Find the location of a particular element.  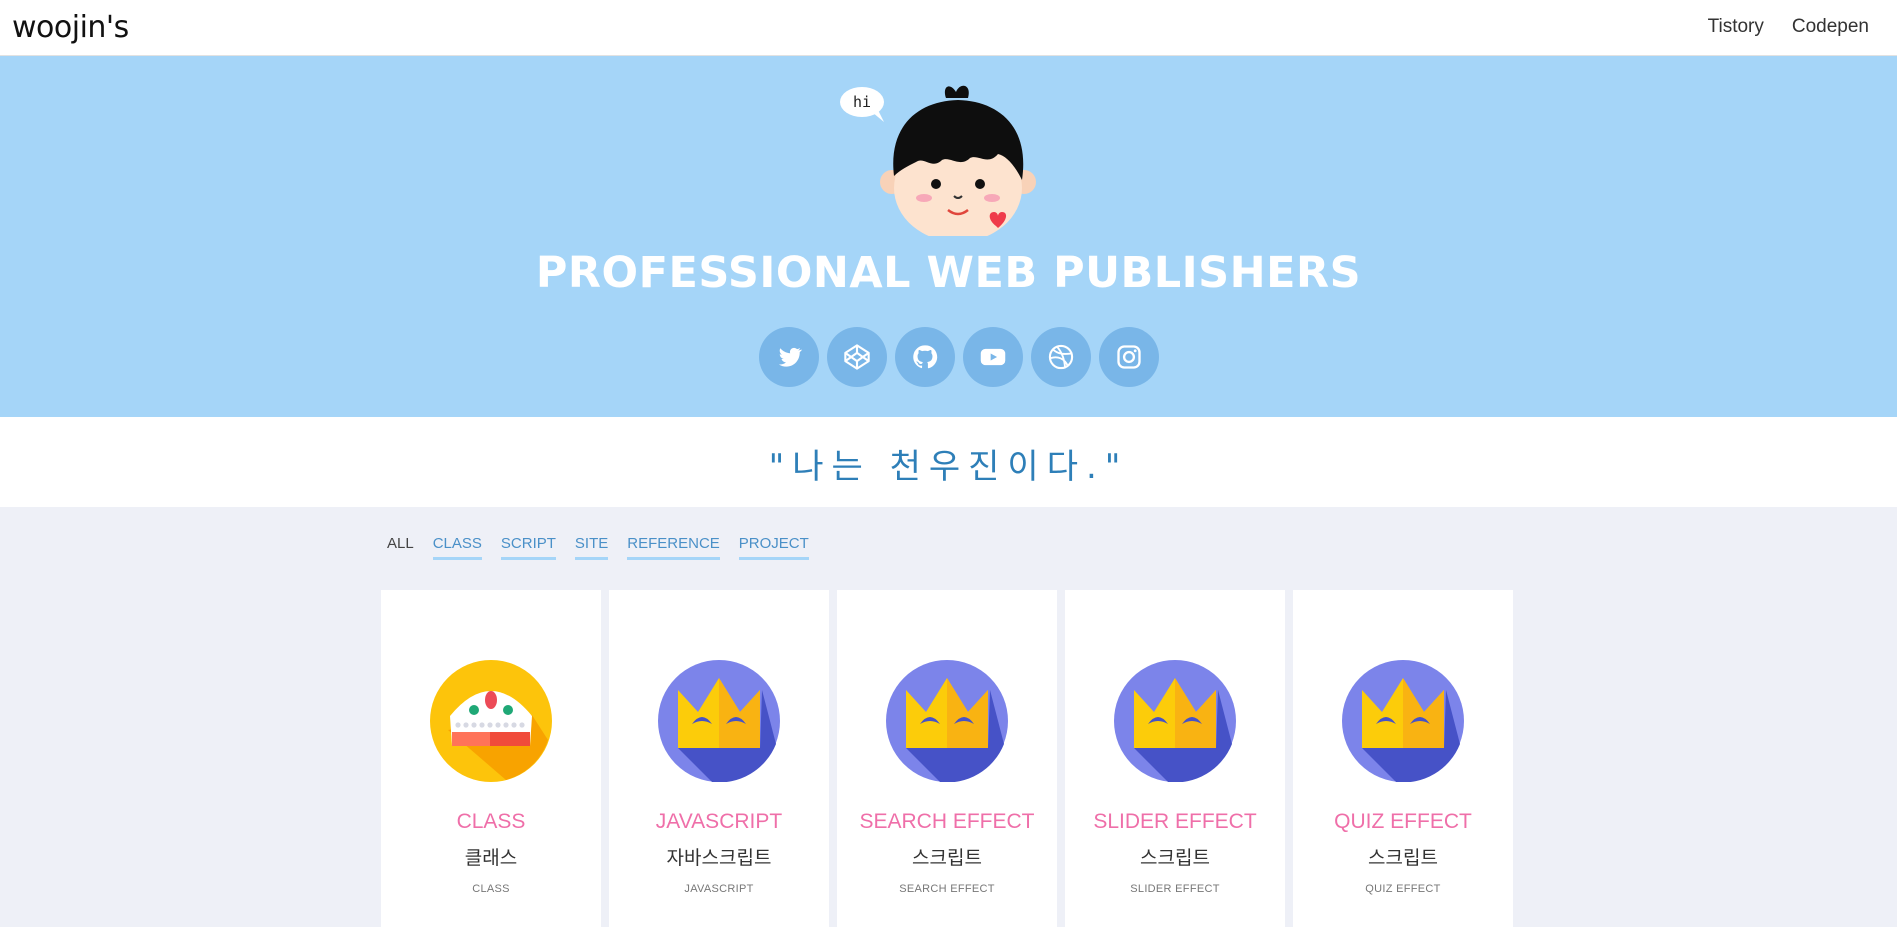

card-caption: SLIDER EFFECT is located at coordinates (1175, 889).